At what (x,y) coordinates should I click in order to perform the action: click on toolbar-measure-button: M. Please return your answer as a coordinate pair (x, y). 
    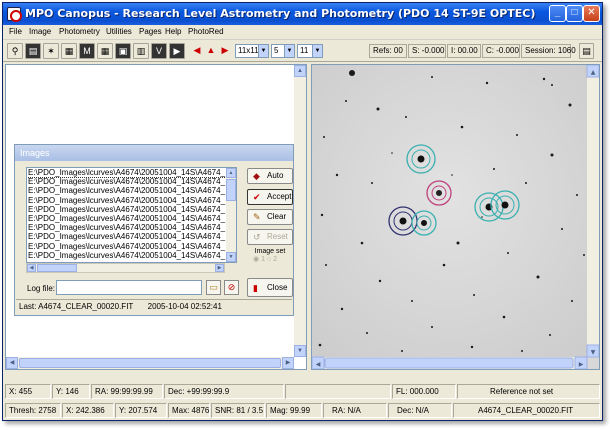
    Looking at the image, I should click on (87, 51).